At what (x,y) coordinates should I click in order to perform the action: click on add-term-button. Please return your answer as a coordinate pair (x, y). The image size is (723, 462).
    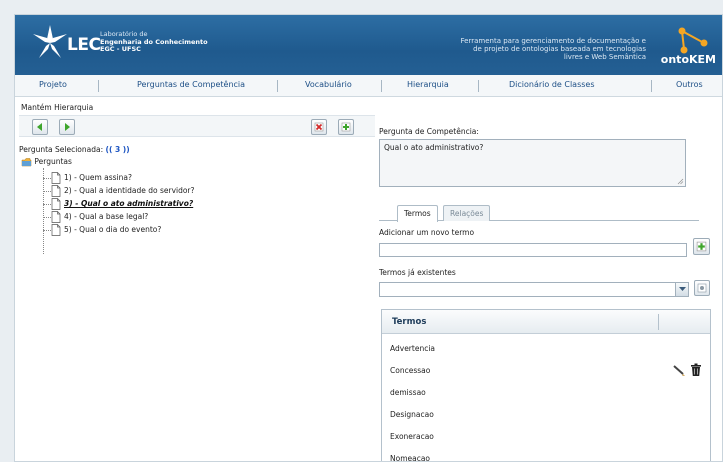
    Looking at the image, I should click on (701, 246).